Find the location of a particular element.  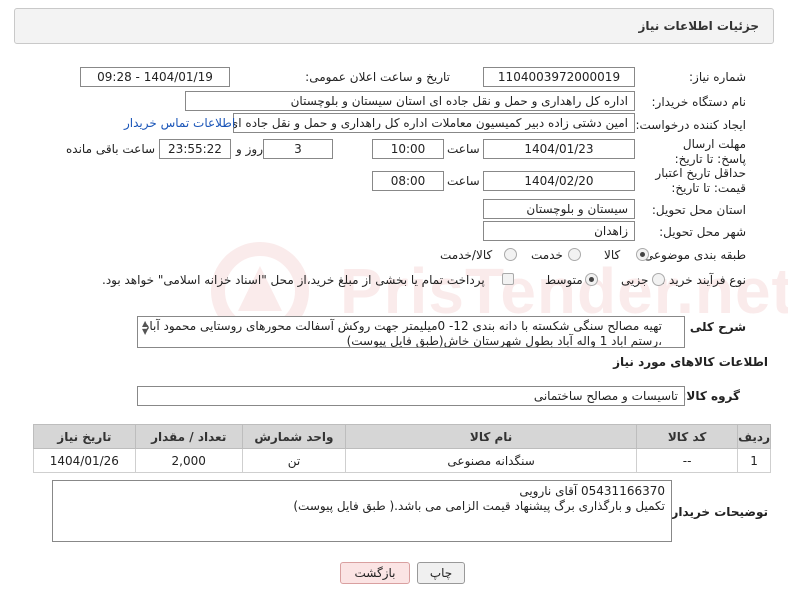

goods-need-date: 1404/01/26 is located at coordinates (84, 460).